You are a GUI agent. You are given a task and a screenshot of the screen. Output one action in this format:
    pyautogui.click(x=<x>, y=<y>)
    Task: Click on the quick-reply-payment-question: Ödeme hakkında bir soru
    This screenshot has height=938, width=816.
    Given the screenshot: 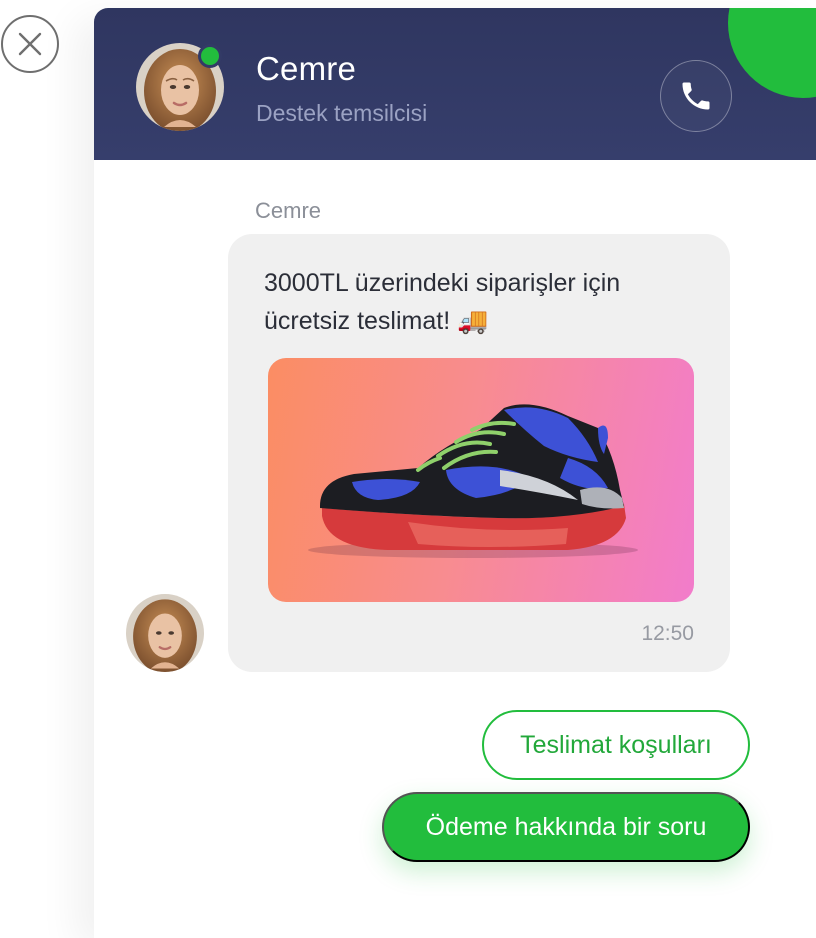 What is the action you would take?
    pyautogui.click(x=566, y=827)
    